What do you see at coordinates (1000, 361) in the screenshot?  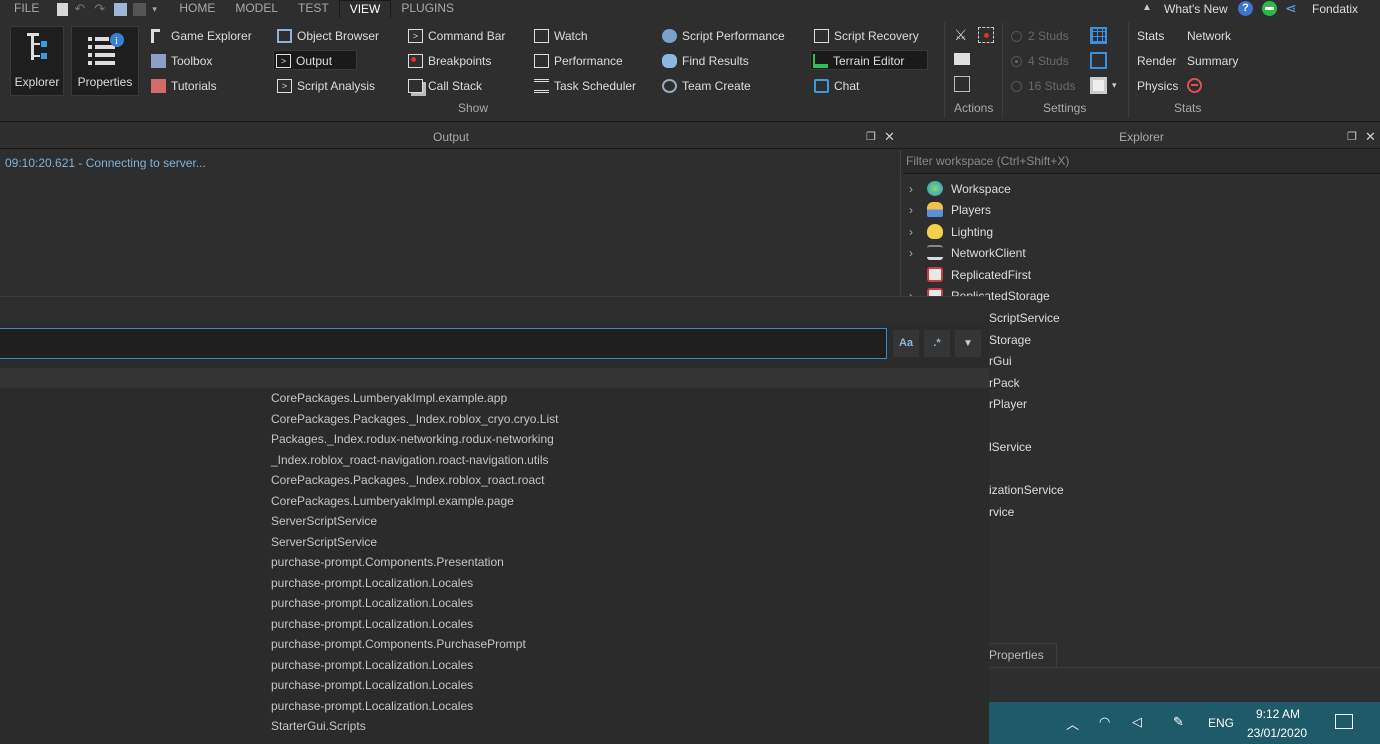 I see `tree-item-fragment: rGui` at bounding box center [1000, 361].